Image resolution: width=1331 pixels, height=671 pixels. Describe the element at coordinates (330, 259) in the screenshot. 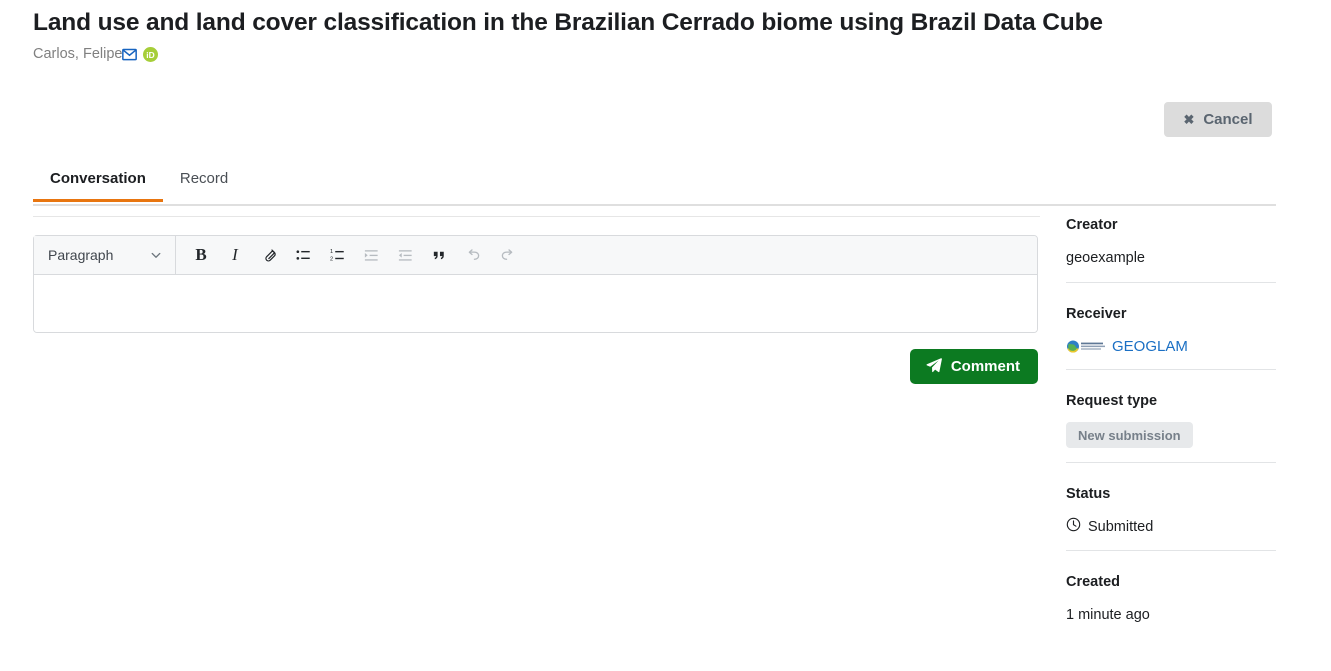

I see `svg-text: 2` at that location.